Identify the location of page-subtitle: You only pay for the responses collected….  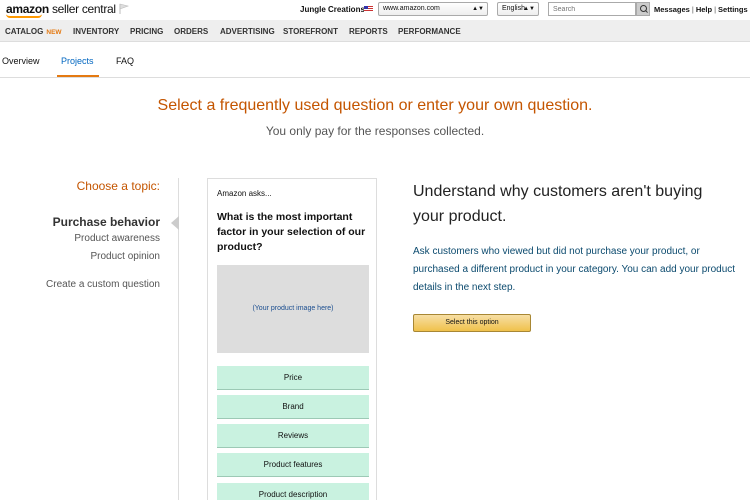
(375, 131).